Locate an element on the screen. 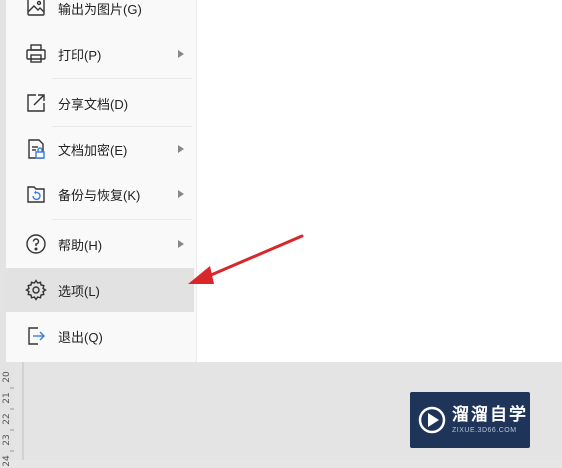 Image resolution: width=562 pixels, height=468 pixels. watermark-title: 溜溜自学 is located at coordinates (490, 414).